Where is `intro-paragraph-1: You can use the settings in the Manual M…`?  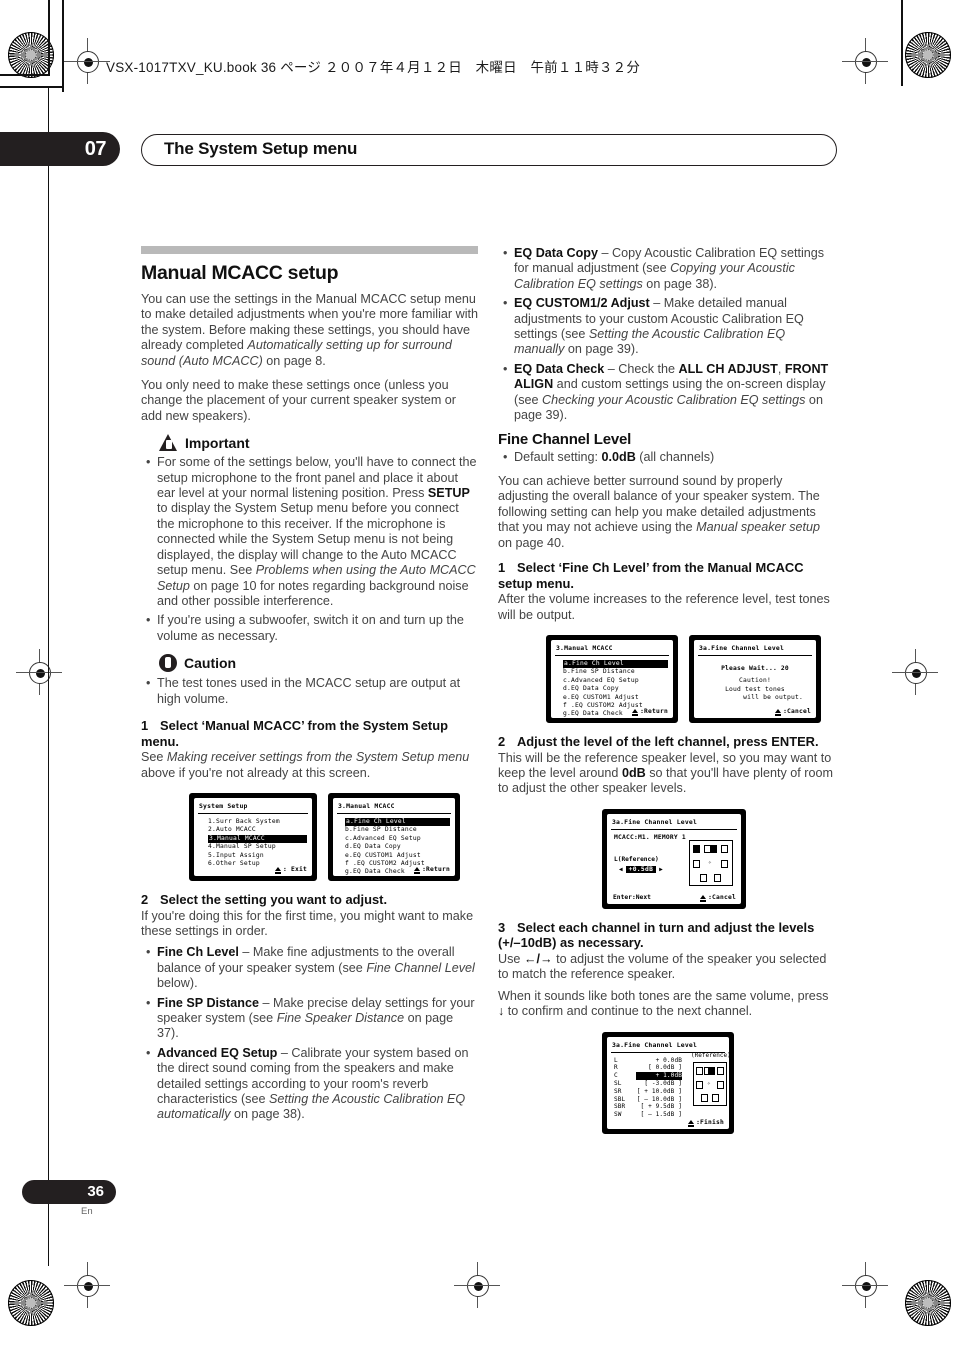
intro-paragraph-1: You can use the settings in the Manual M… is located at coordinates (309, 330).